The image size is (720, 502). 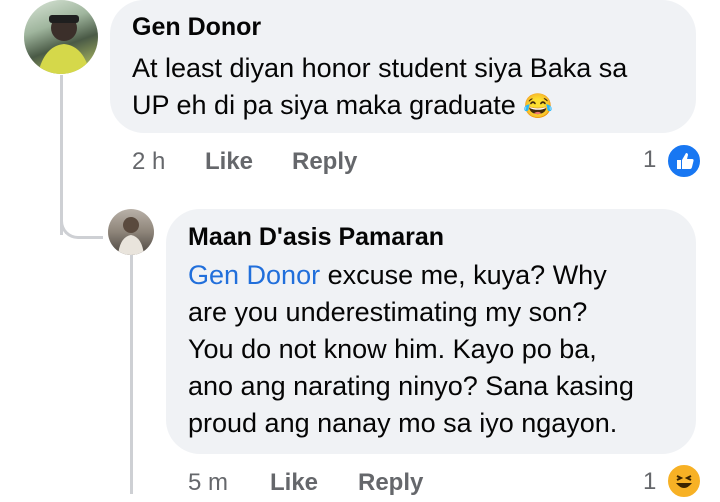 What do you see at coordinates (388, 312) in the screenshot?
I see `comment-text-2-line2: are you underestimating my son?` at bounding box center [388, 312].